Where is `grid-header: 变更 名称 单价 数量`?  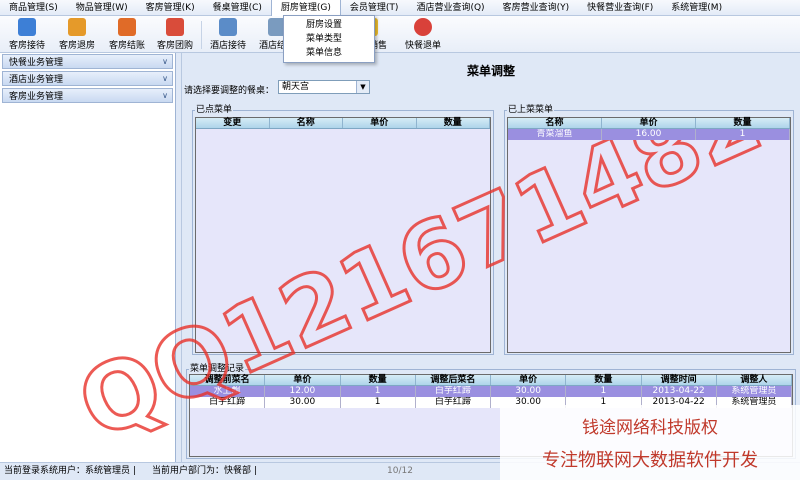
grid-header: 变更 名称 单价 数量 is located at coordinates (343, 123).